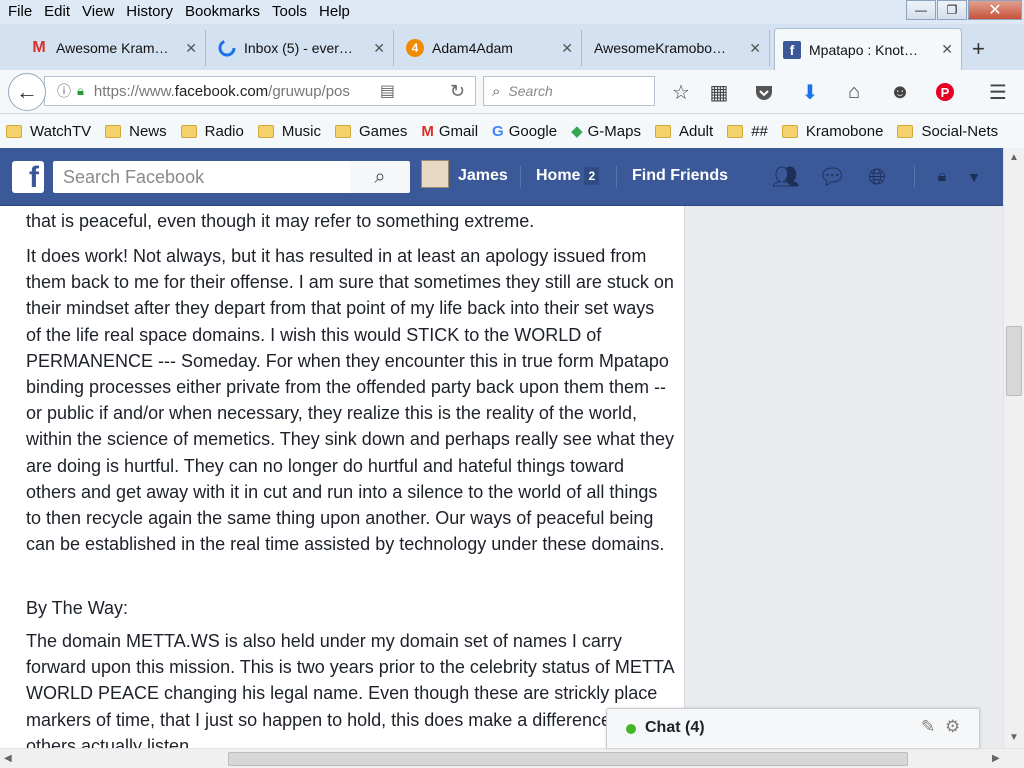 The height and width of the screenshot is (768, 1024). What do you see at coordinates (530, 91) in the screenshot?
I see `search-placeholder: Search` at bounding box center [530, 91].